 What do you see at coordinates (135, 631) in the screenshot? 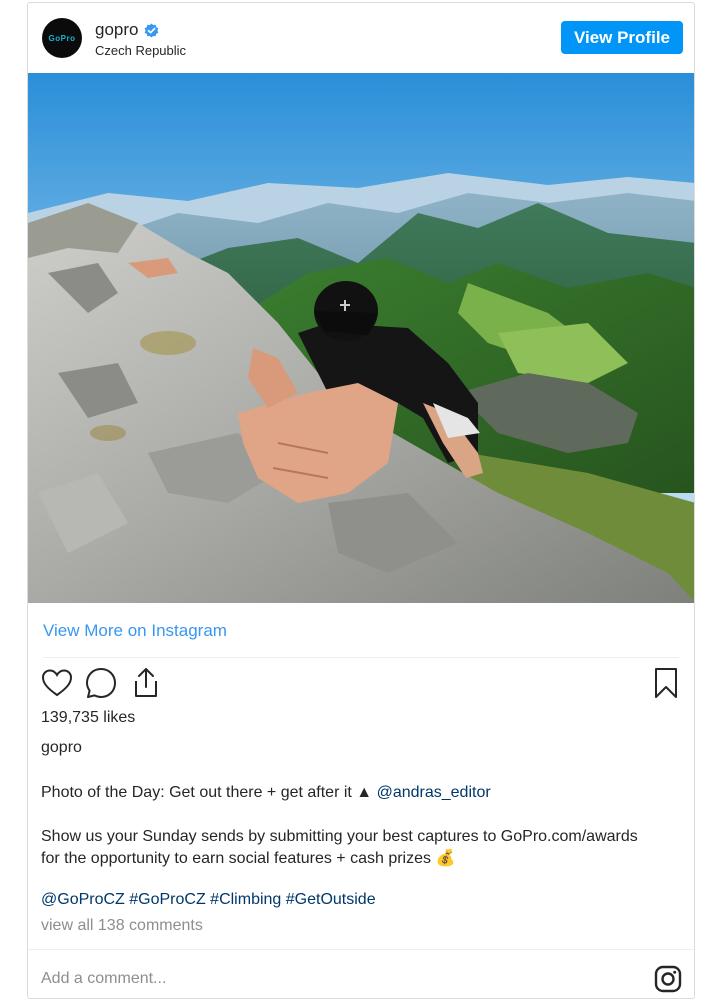
I see `view-more-link: View More on Instagram` at bounding box center [135, 631].